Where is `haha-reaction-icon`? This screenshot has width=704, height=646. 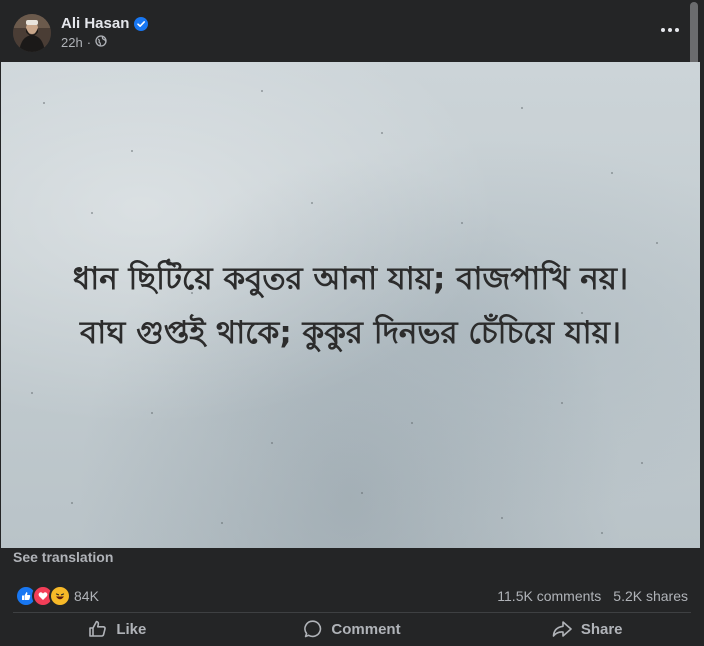 haha-reaction-icon is located at coordinates (60, 596).